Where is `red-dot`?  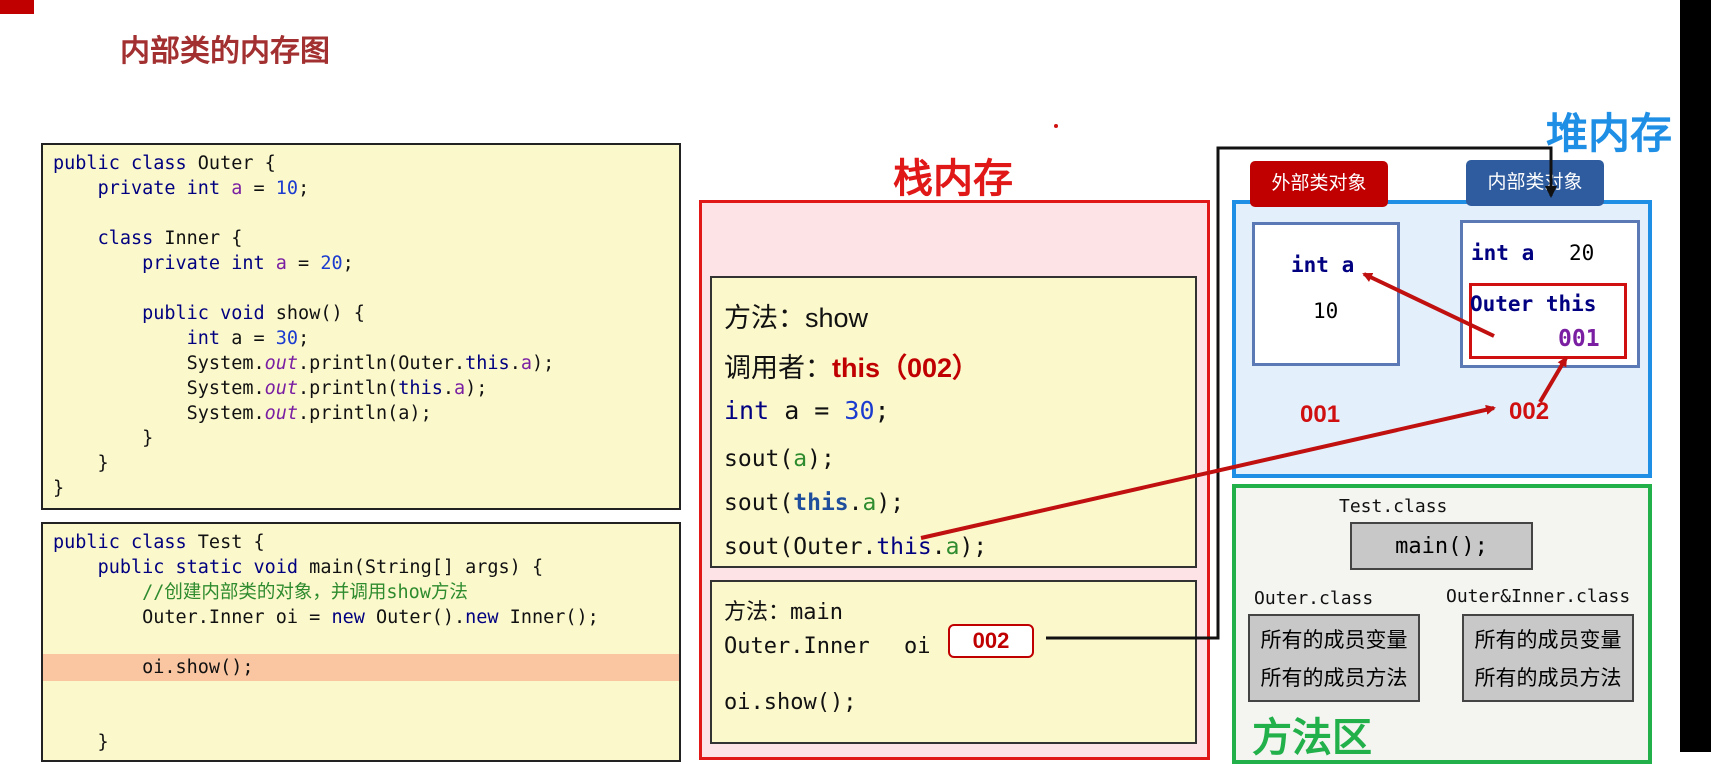 red-dot is located at coordinates (1056, 126).